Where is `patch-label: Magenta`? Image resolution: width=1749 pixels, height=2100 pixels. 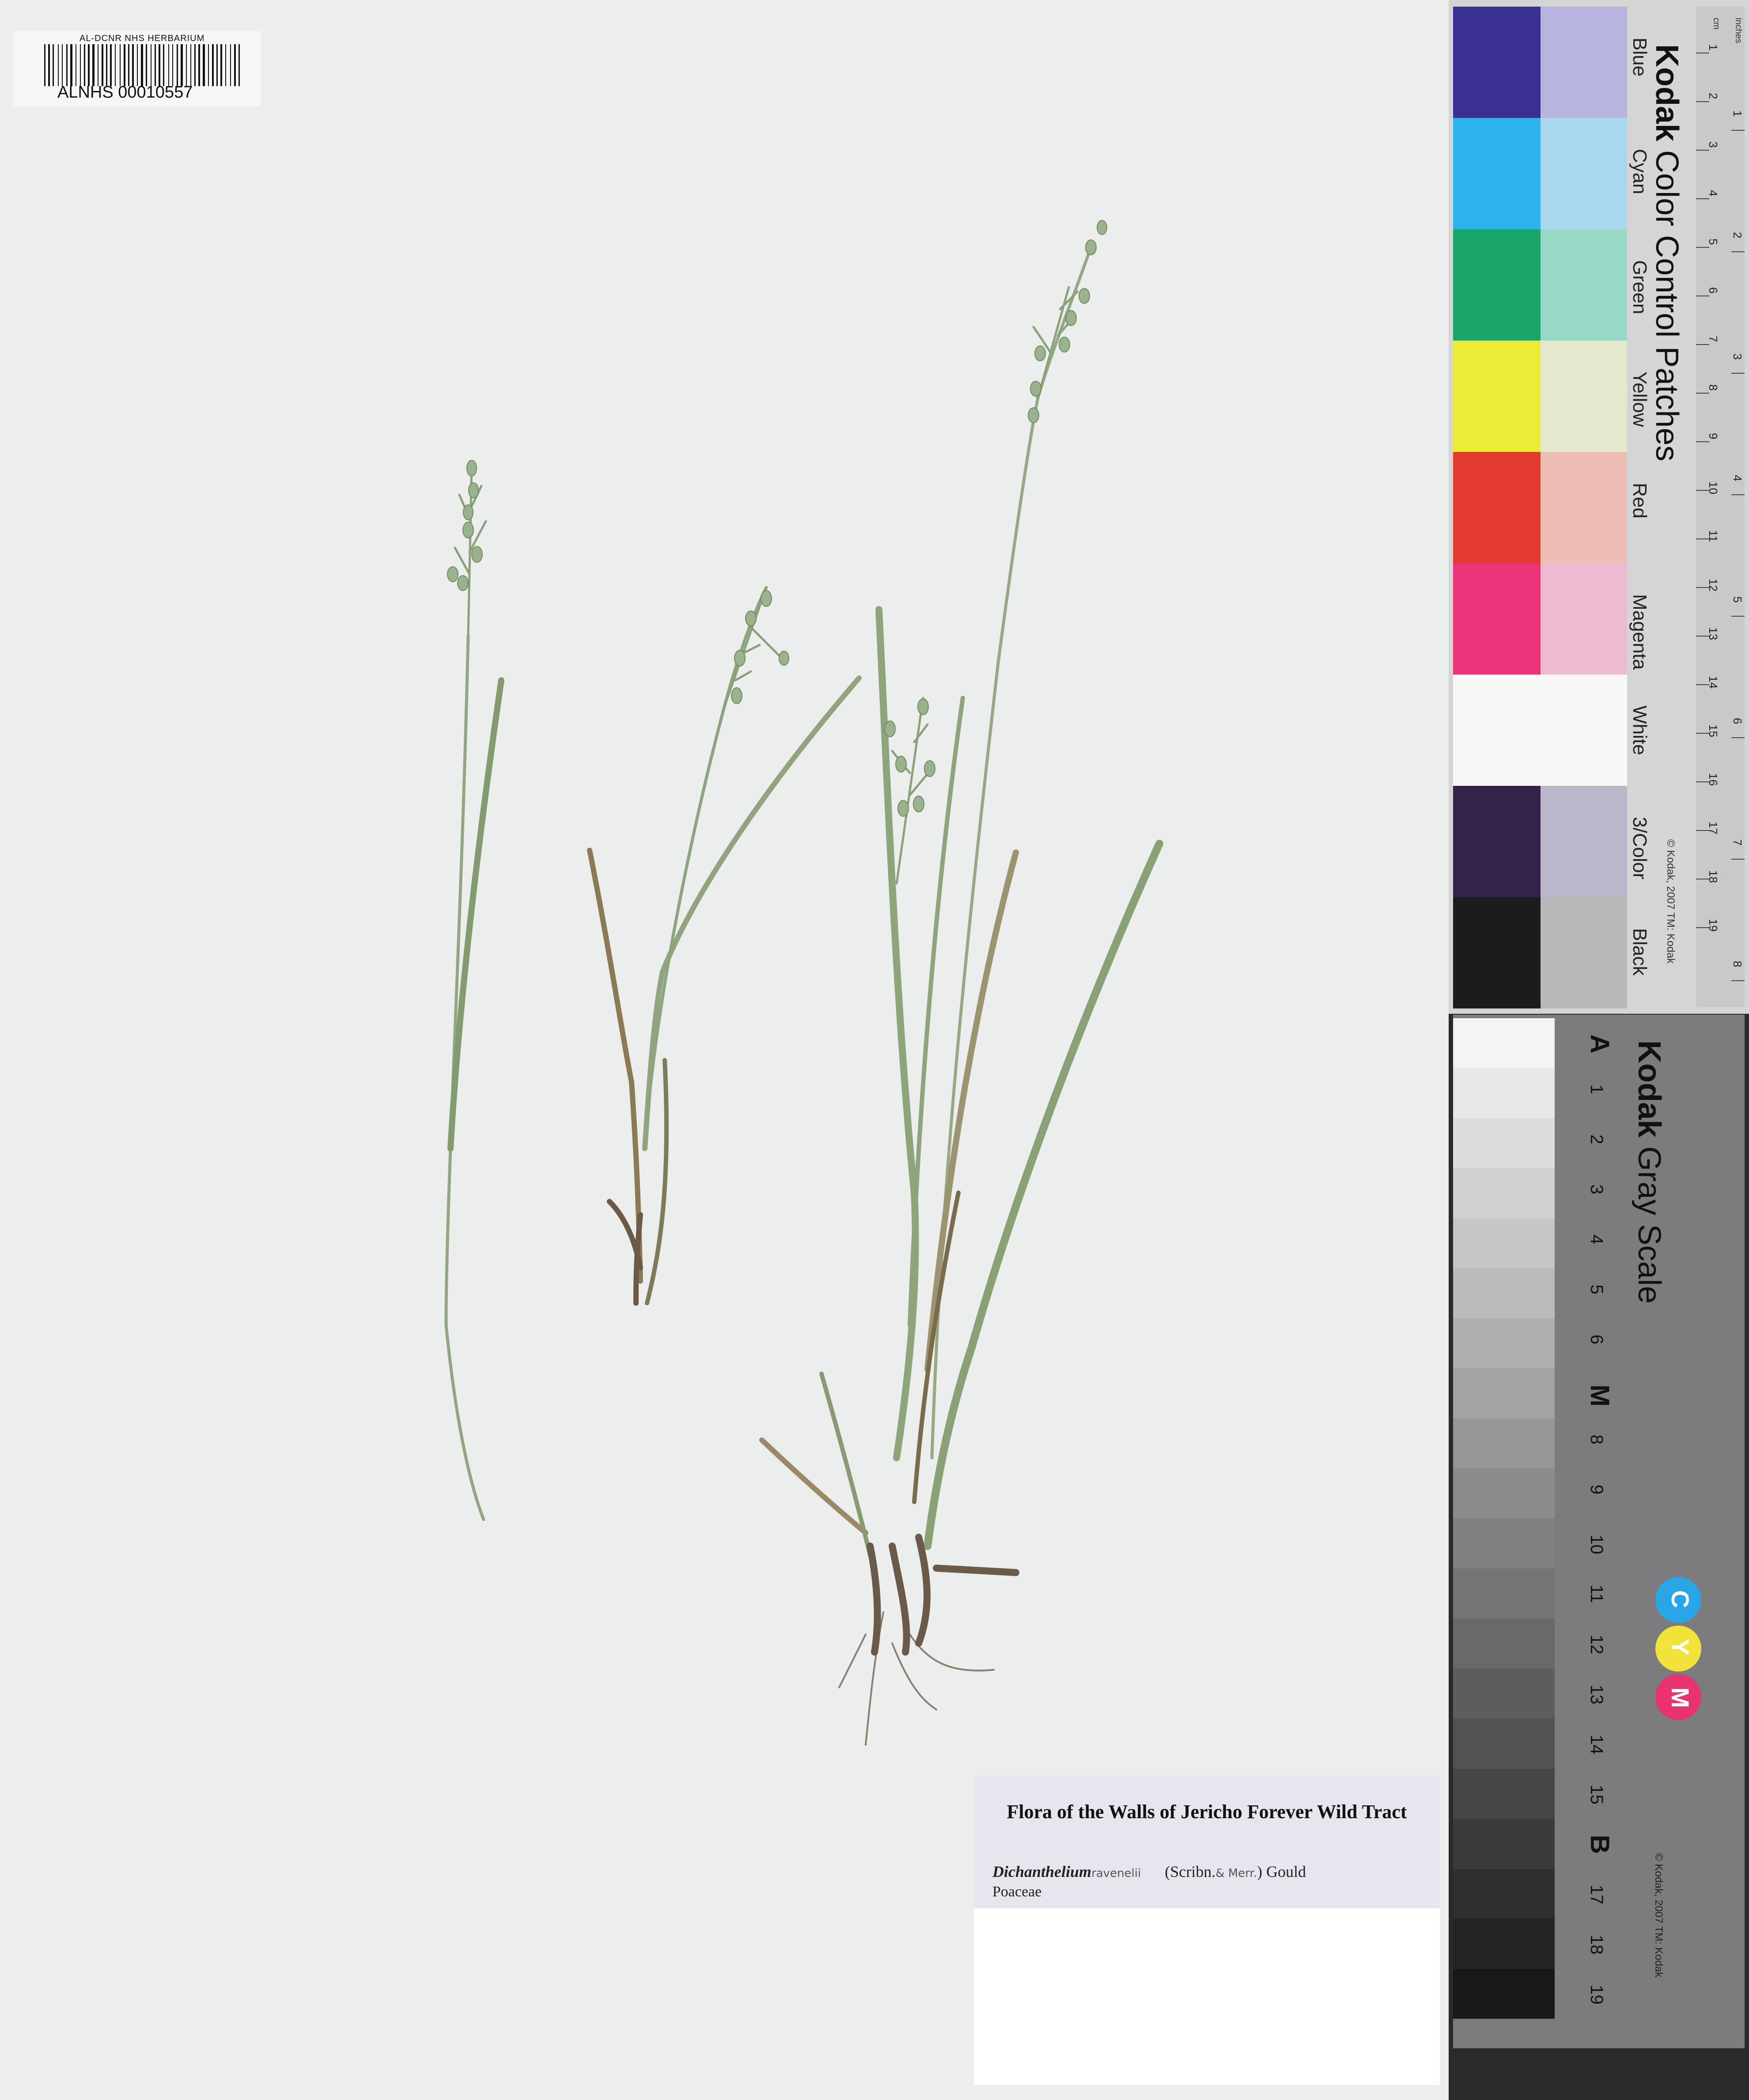 patch-label: Magenta is located at coordinates (1640, 632).